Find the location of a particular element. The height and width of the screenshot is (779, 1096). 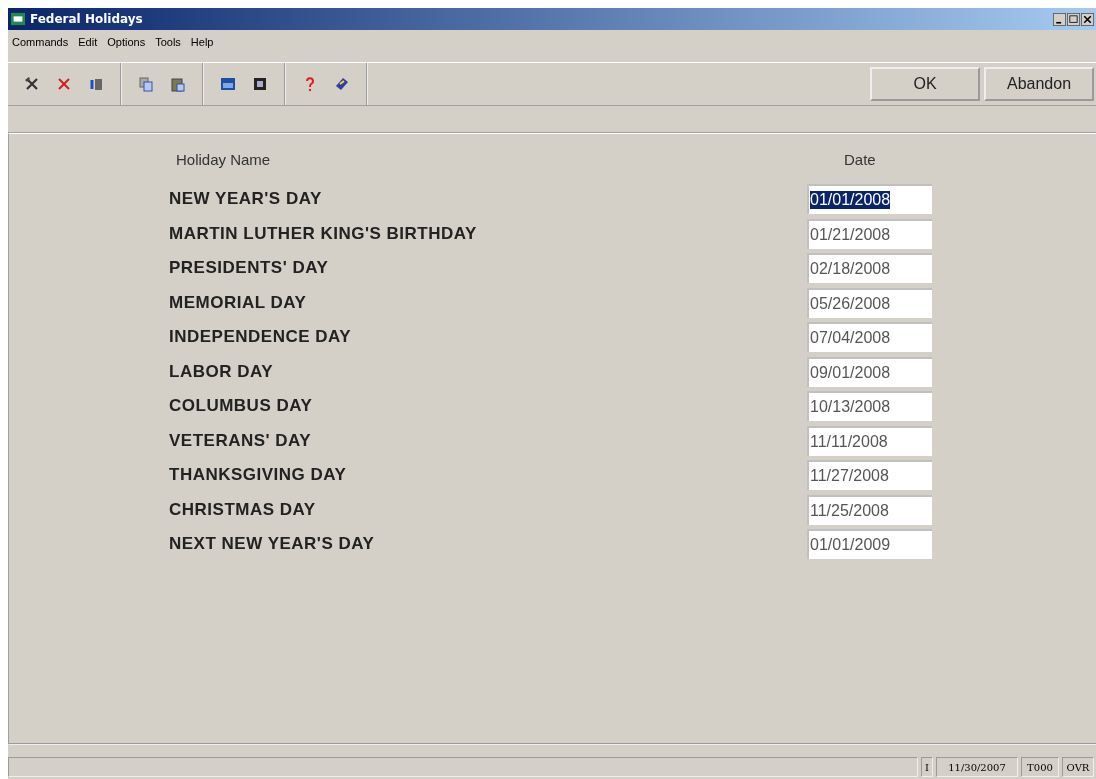

status-text: T000 is located at coordinates (1040, 767).